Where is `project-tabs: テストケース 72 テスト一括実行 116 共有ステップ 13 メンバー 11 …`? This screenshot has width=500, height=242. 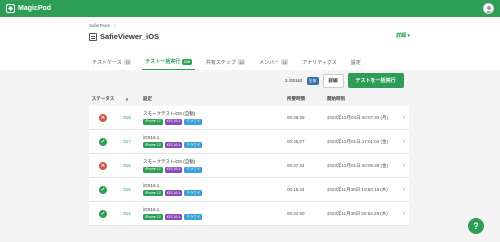
project-tabs: テストケース 72 テスト一括実行 116 共有ステップ 13 メンバー 11 … is located at coordinates (226, 62).